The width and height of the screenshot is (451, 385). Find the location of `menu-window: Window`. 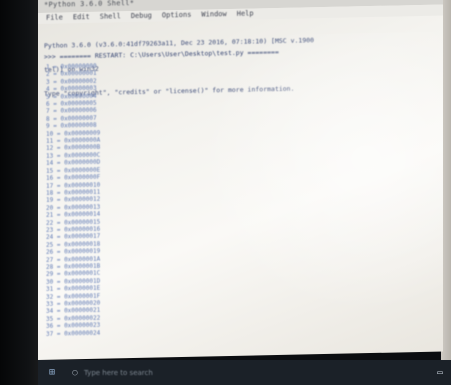

menu-window: Window is located at coordinates (213, 15).